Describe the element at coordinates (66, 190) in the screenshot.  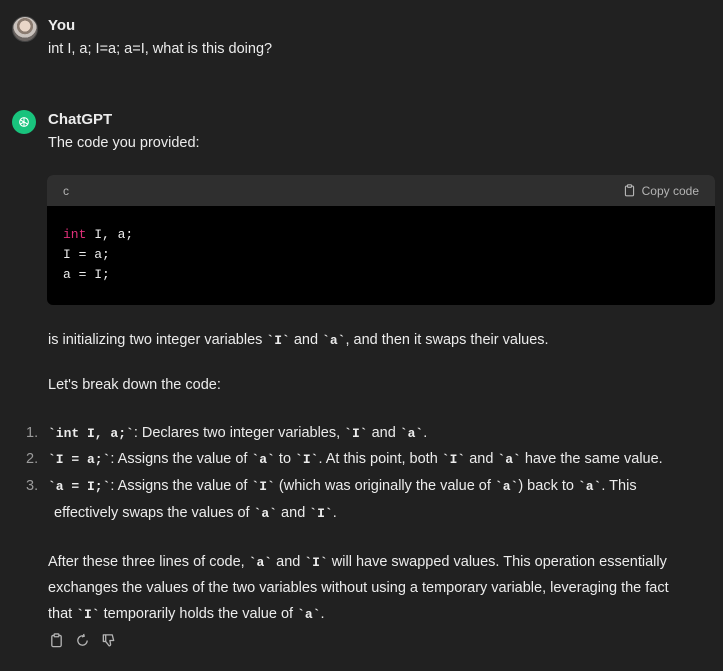
I see `code-language: c` at that location.